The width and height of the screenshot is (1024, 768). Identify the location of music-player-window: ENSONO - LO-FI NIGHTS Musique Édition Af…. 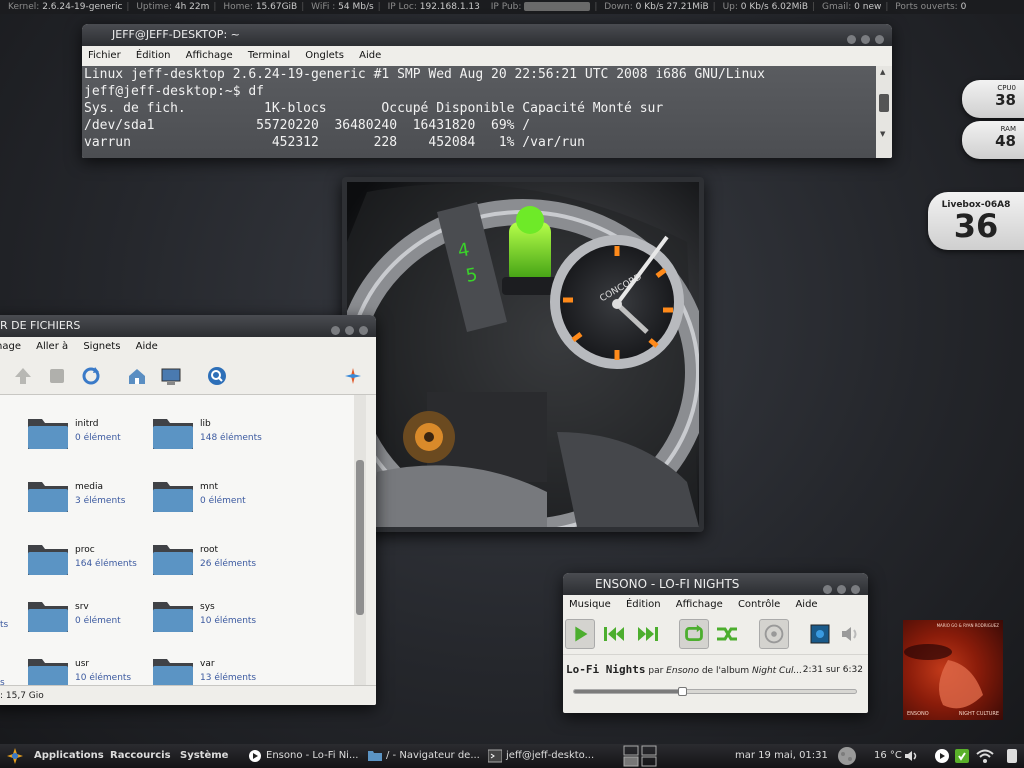
(715, 643).